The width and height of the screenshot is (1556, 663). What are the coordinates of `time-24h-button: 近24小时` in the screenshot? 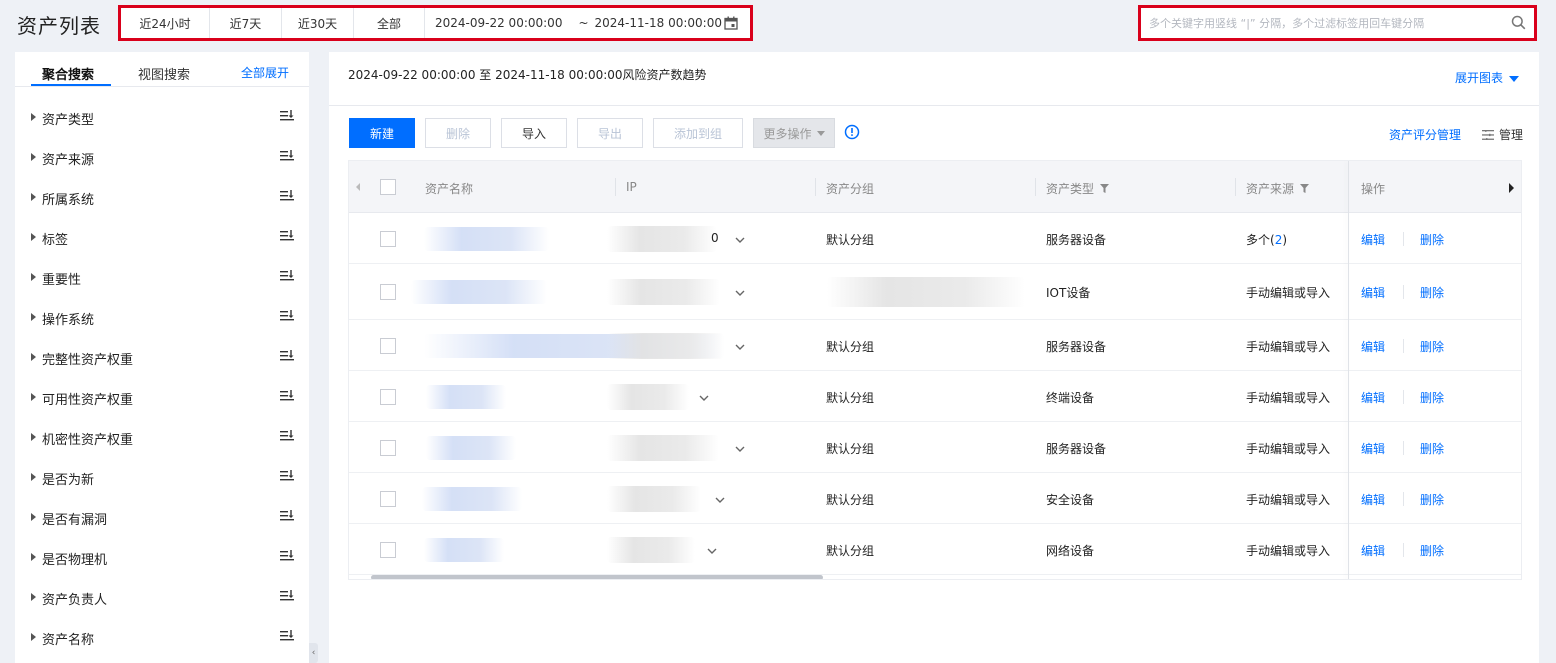 It's located at (165, 23).